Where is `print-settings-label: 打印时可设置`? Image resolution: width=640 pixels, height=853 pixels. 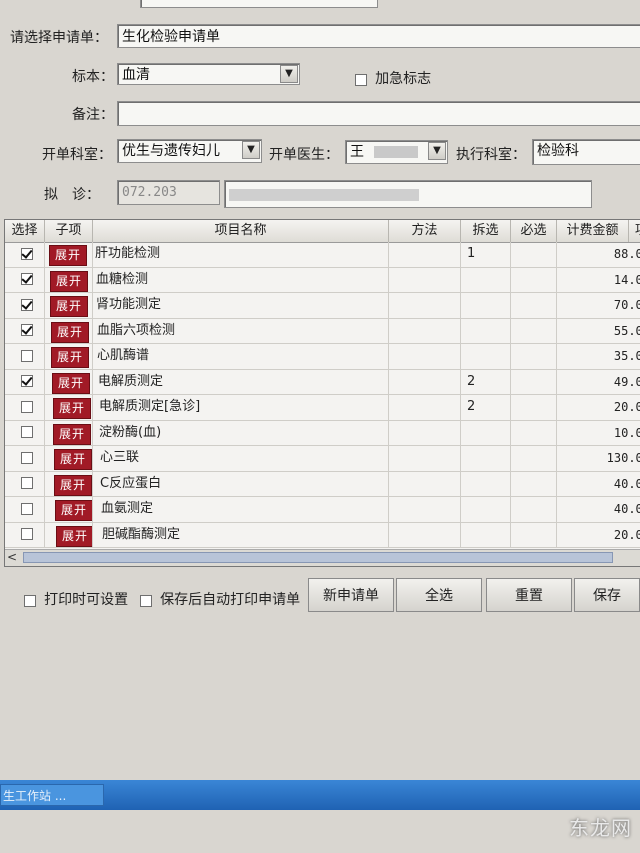 print-settings-label: 打印时可设置 is located at coordinates (86, 600).